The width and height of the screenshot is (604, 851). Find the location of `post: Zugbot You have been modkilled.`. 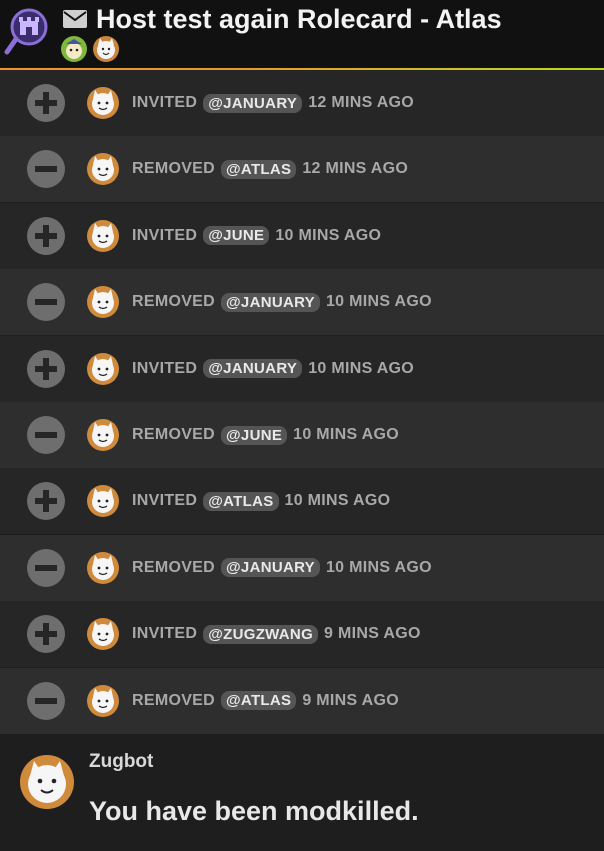

post: Zugbot You have been modkilled. is located at coordinates (302, 792).